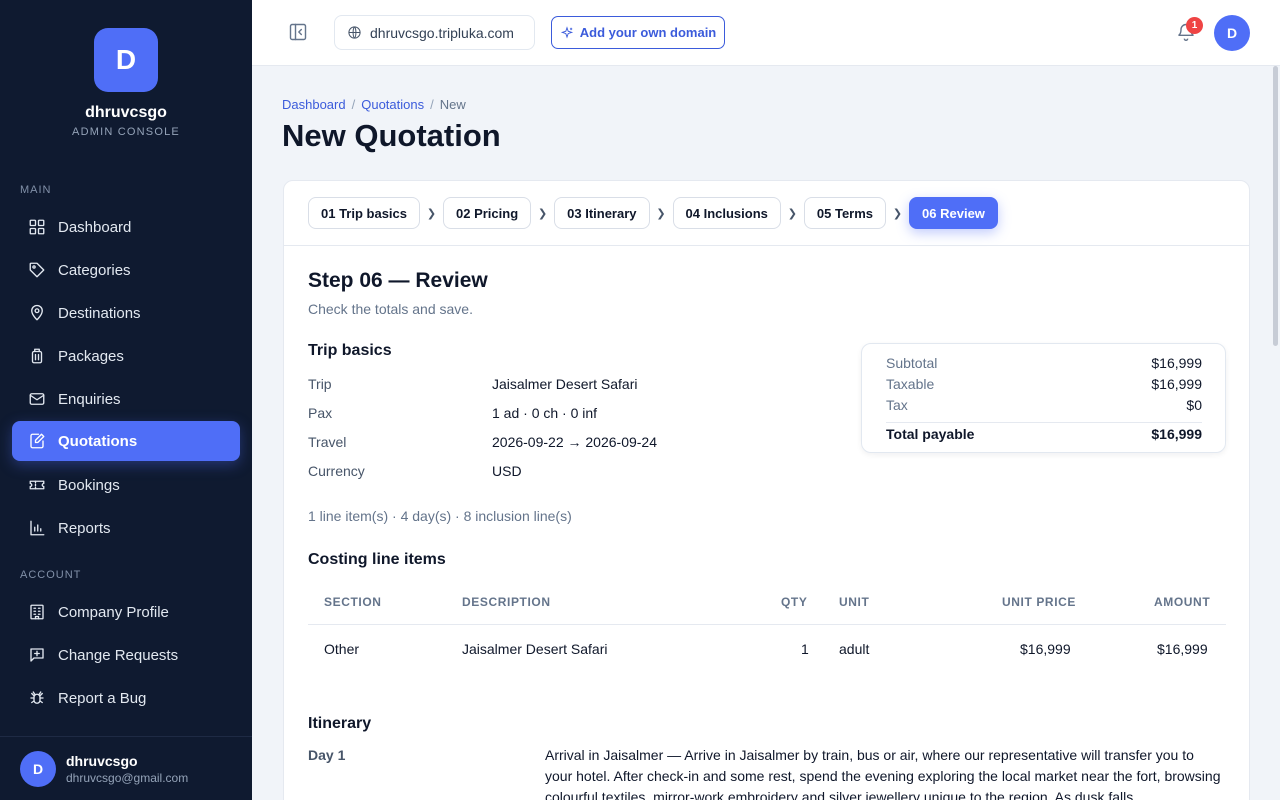 This screenshot has height=800, width=1280. I want to click on sidebar-toggle-button, so click(299, 33).